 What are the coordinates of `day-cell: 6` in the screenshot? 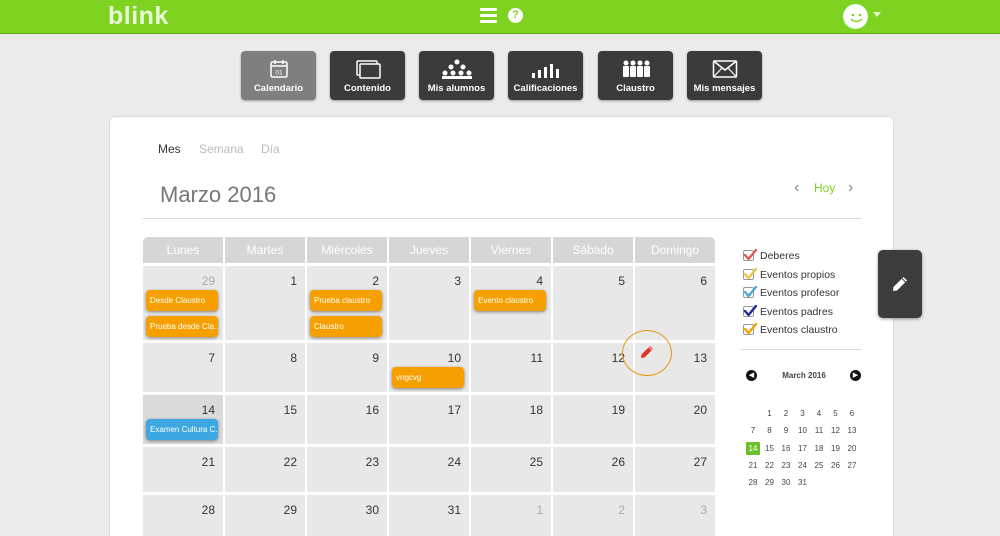 It's located at (675, 303).